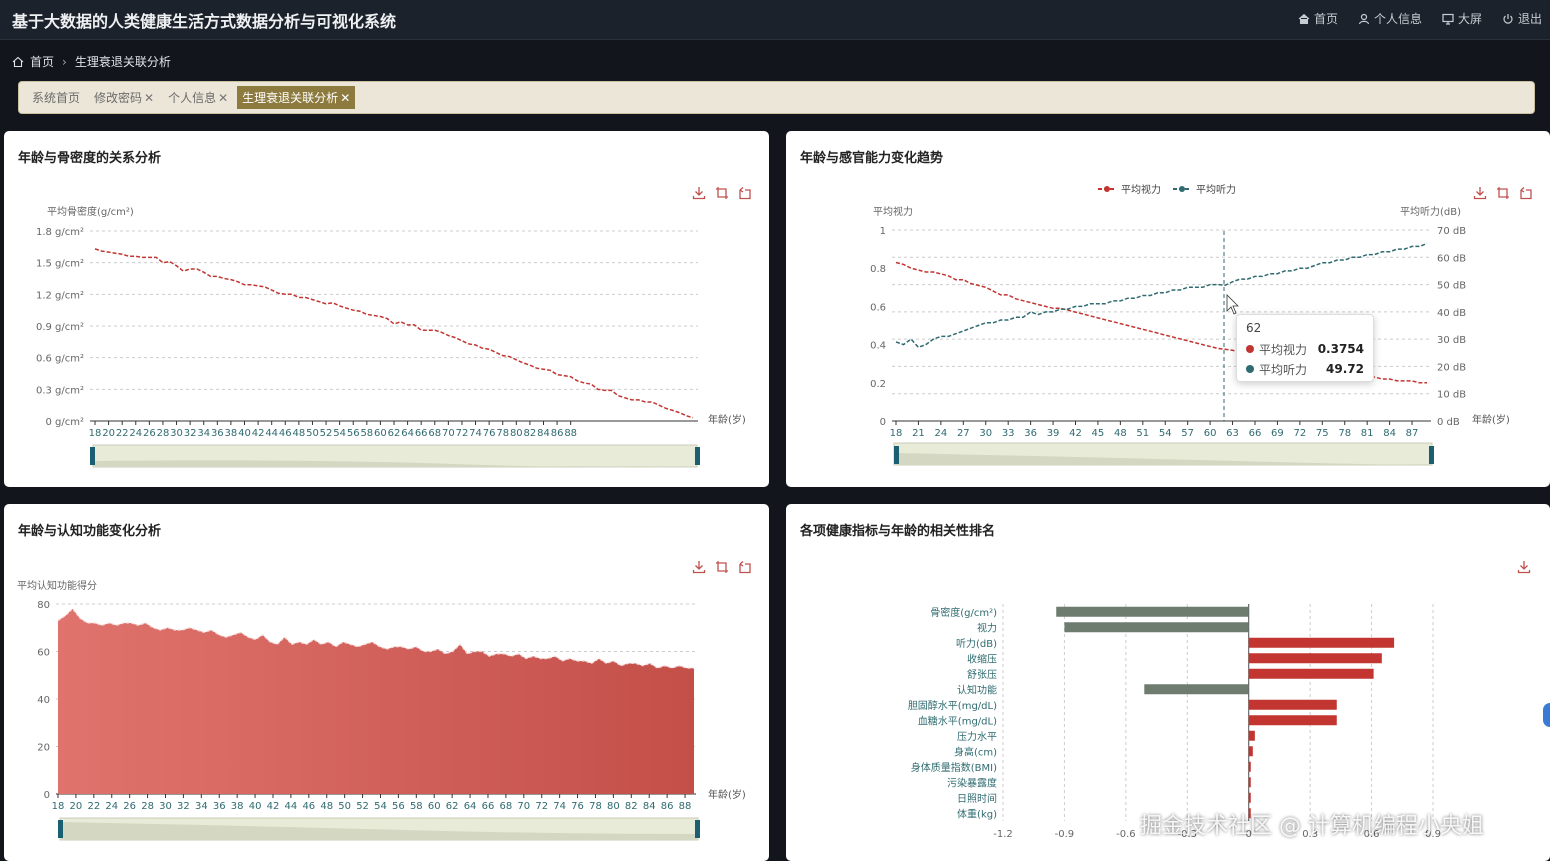 The width and height of the screenshot is (1550, 861). Describe the element at coordinates (475, 433) in the screenshot. I see `x-tick-label: 74` at that location.